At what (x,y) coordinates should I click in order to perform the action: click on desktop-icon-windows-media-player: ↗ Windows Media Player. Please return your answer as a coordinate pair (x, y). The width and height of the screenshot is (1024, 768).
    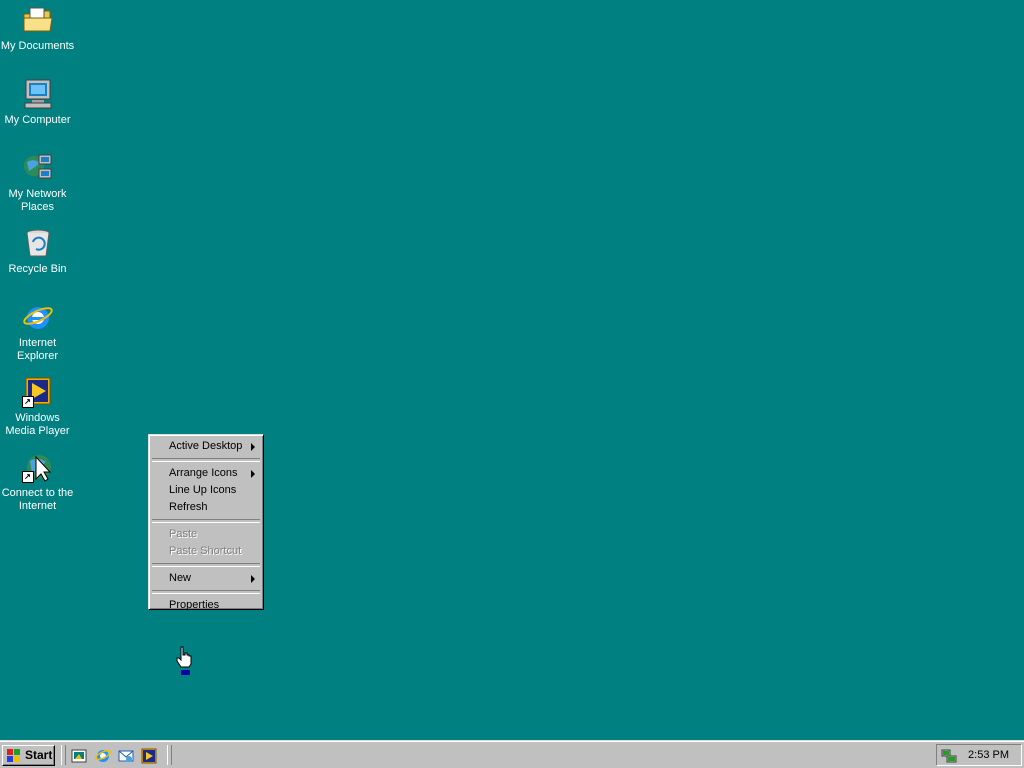
    Looking at the image, I should click on (37, 407).